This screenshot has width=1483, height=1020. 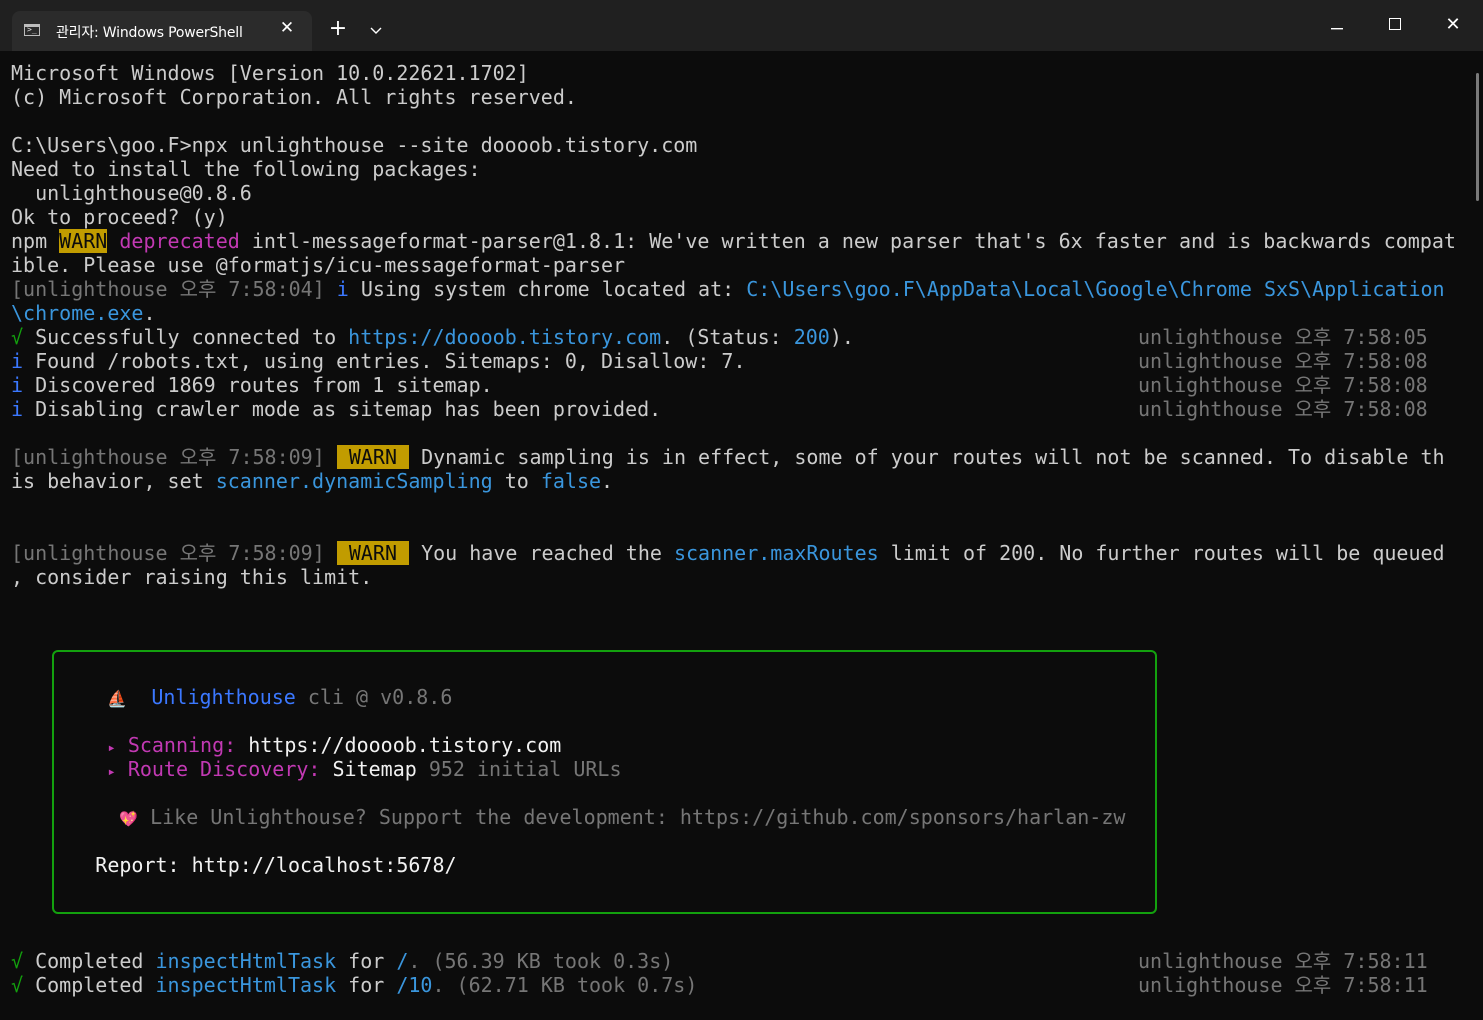 What do you see at coordinates (113, 481) in the screenshot?
I see `output-text: is behavior, set` at bounding box center [113, 481].